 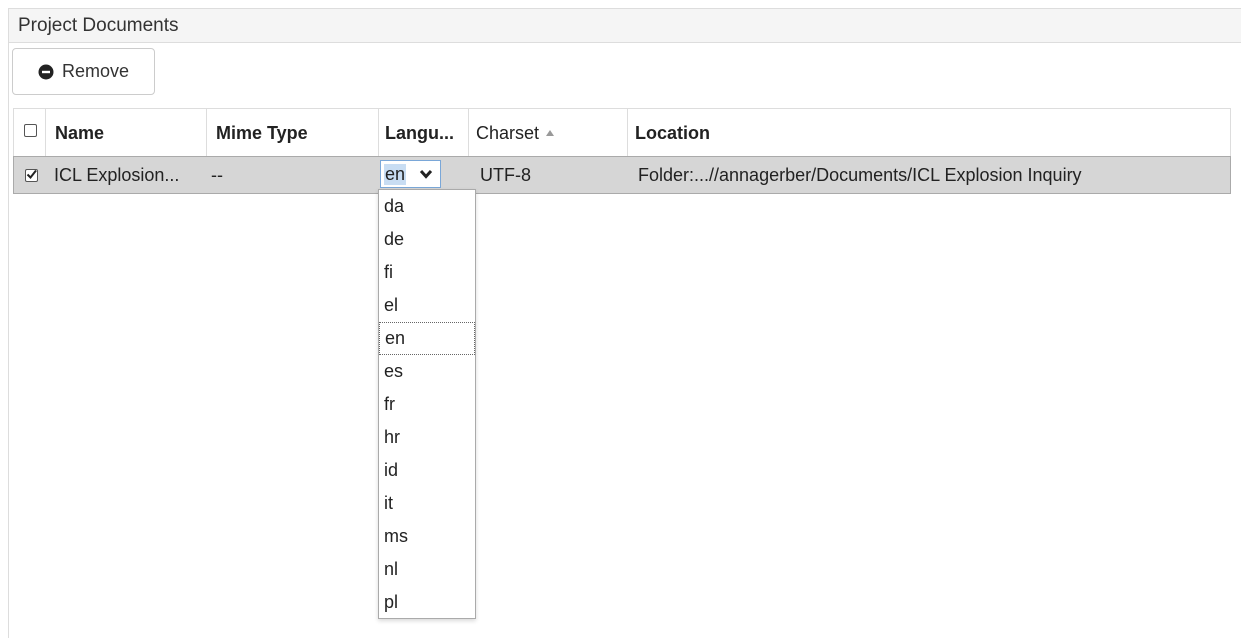 I want to click on language-option: ms, so click(x=427, y=536).